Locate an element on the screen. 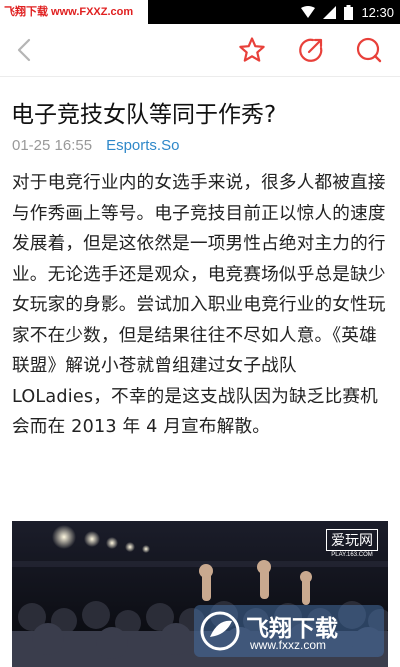 The image size is (400, 667). article-meta: 01-25 16:55 Esports.So is located at coordinates (95, 145).